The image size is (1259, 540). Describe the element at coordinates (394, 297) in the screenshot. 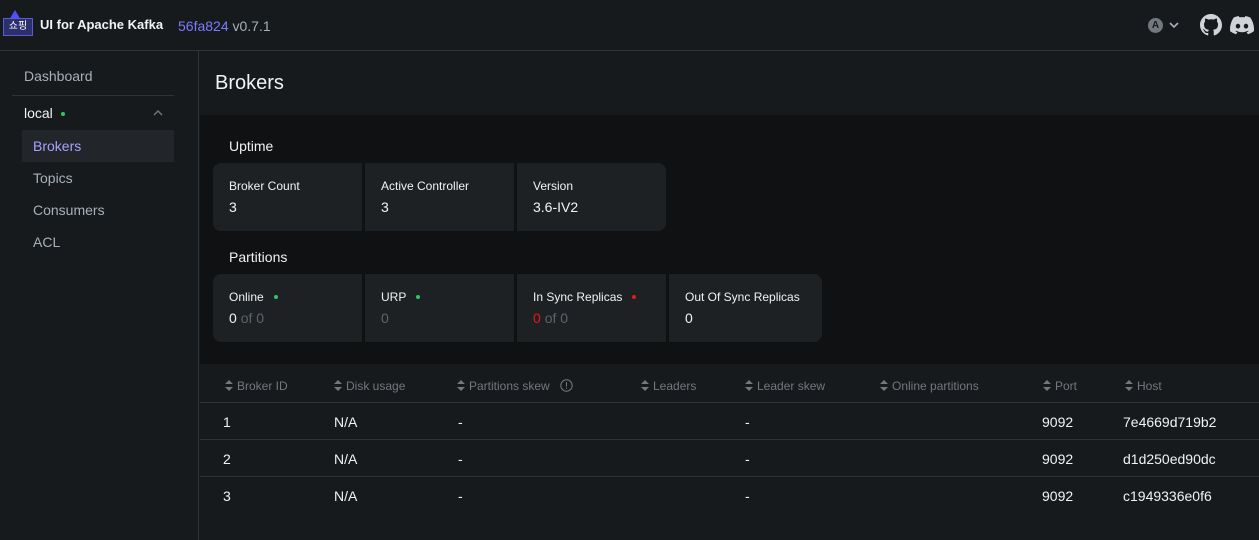

I see `metric-label-text: URP` at that location.